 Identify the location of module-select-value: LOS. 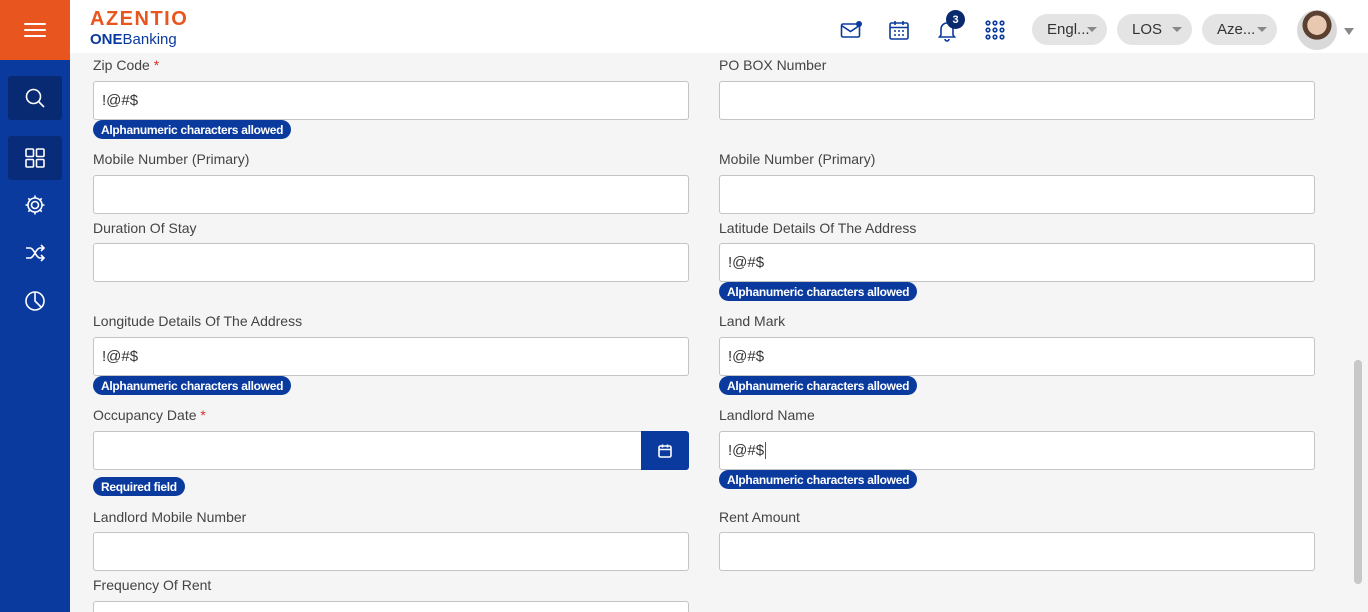
(1147, 29).